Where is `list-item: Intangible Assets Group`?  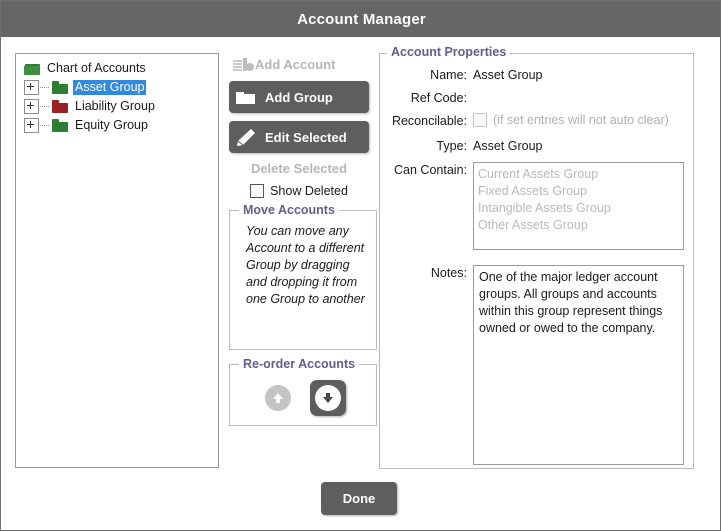
list-item: Intangible Assets Group is located at coordinates (544, 208).